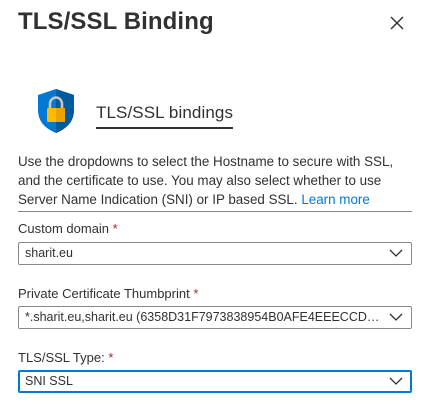 The width and height of the screenshot is (429, 410). I want to click on divider, so click(215, 211).